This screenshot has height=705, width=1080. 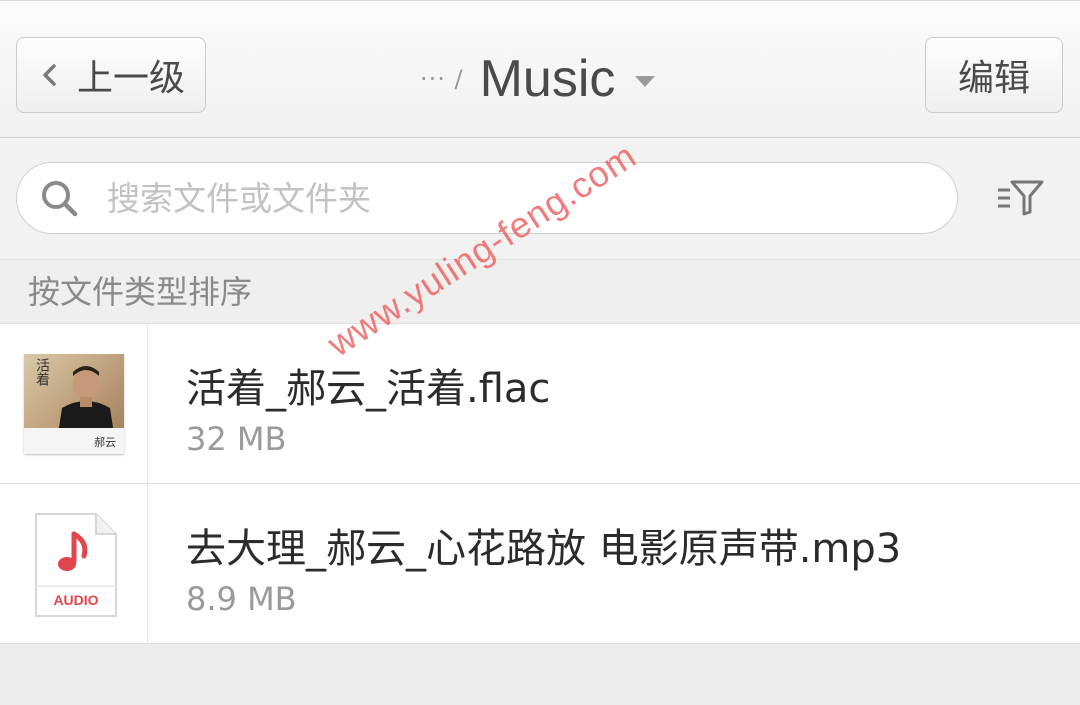 I want to click on page-title: Music, so click(x=547, y=79).